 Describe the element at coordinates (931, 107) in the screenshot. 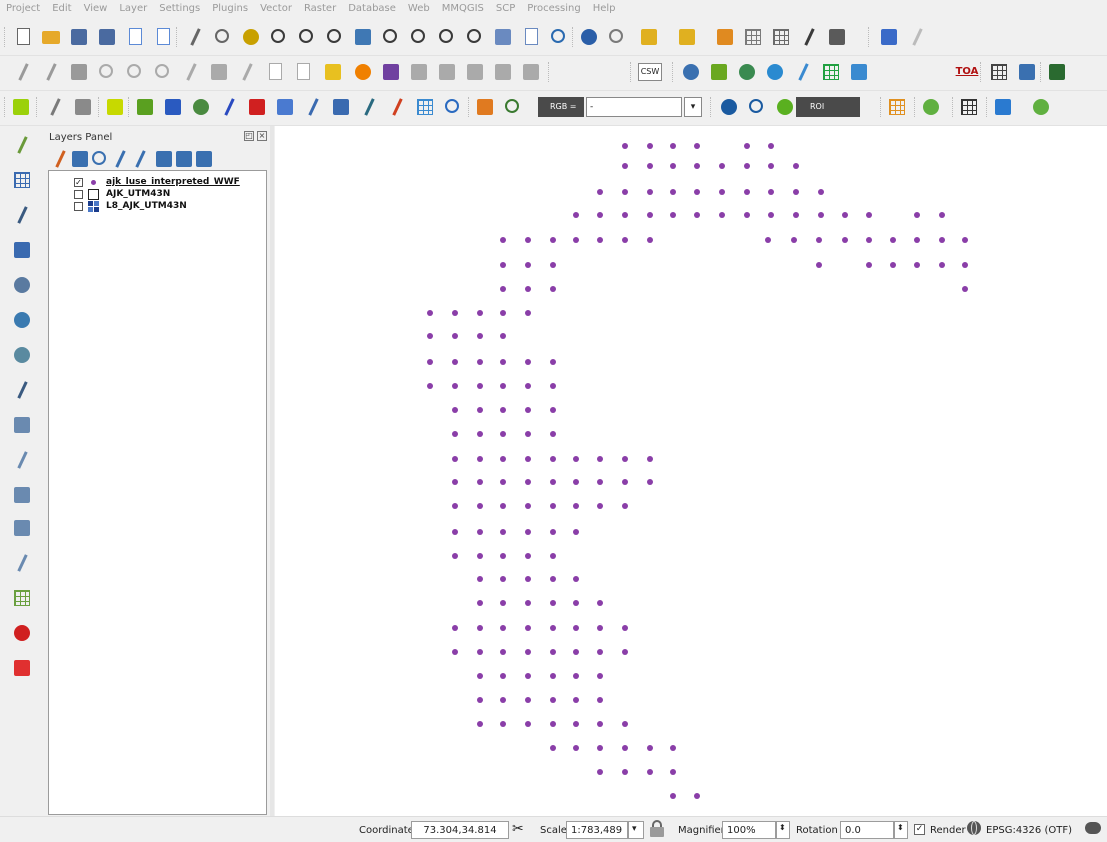

I see `rgb-circle-icon` at that location.